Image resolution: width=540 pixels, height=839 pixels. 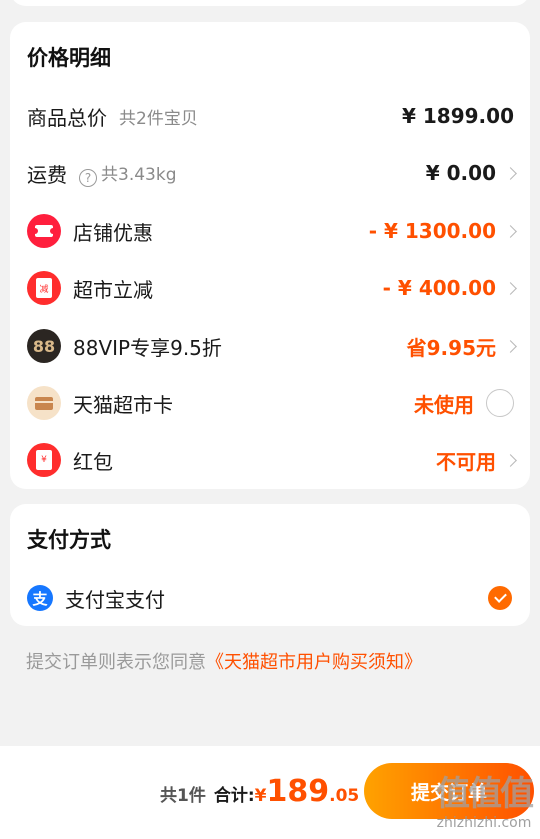 I want to click on agreement-text: 提交订单则表示您同意《天猫超市用户购买须知》, so click(x=224, y=661).